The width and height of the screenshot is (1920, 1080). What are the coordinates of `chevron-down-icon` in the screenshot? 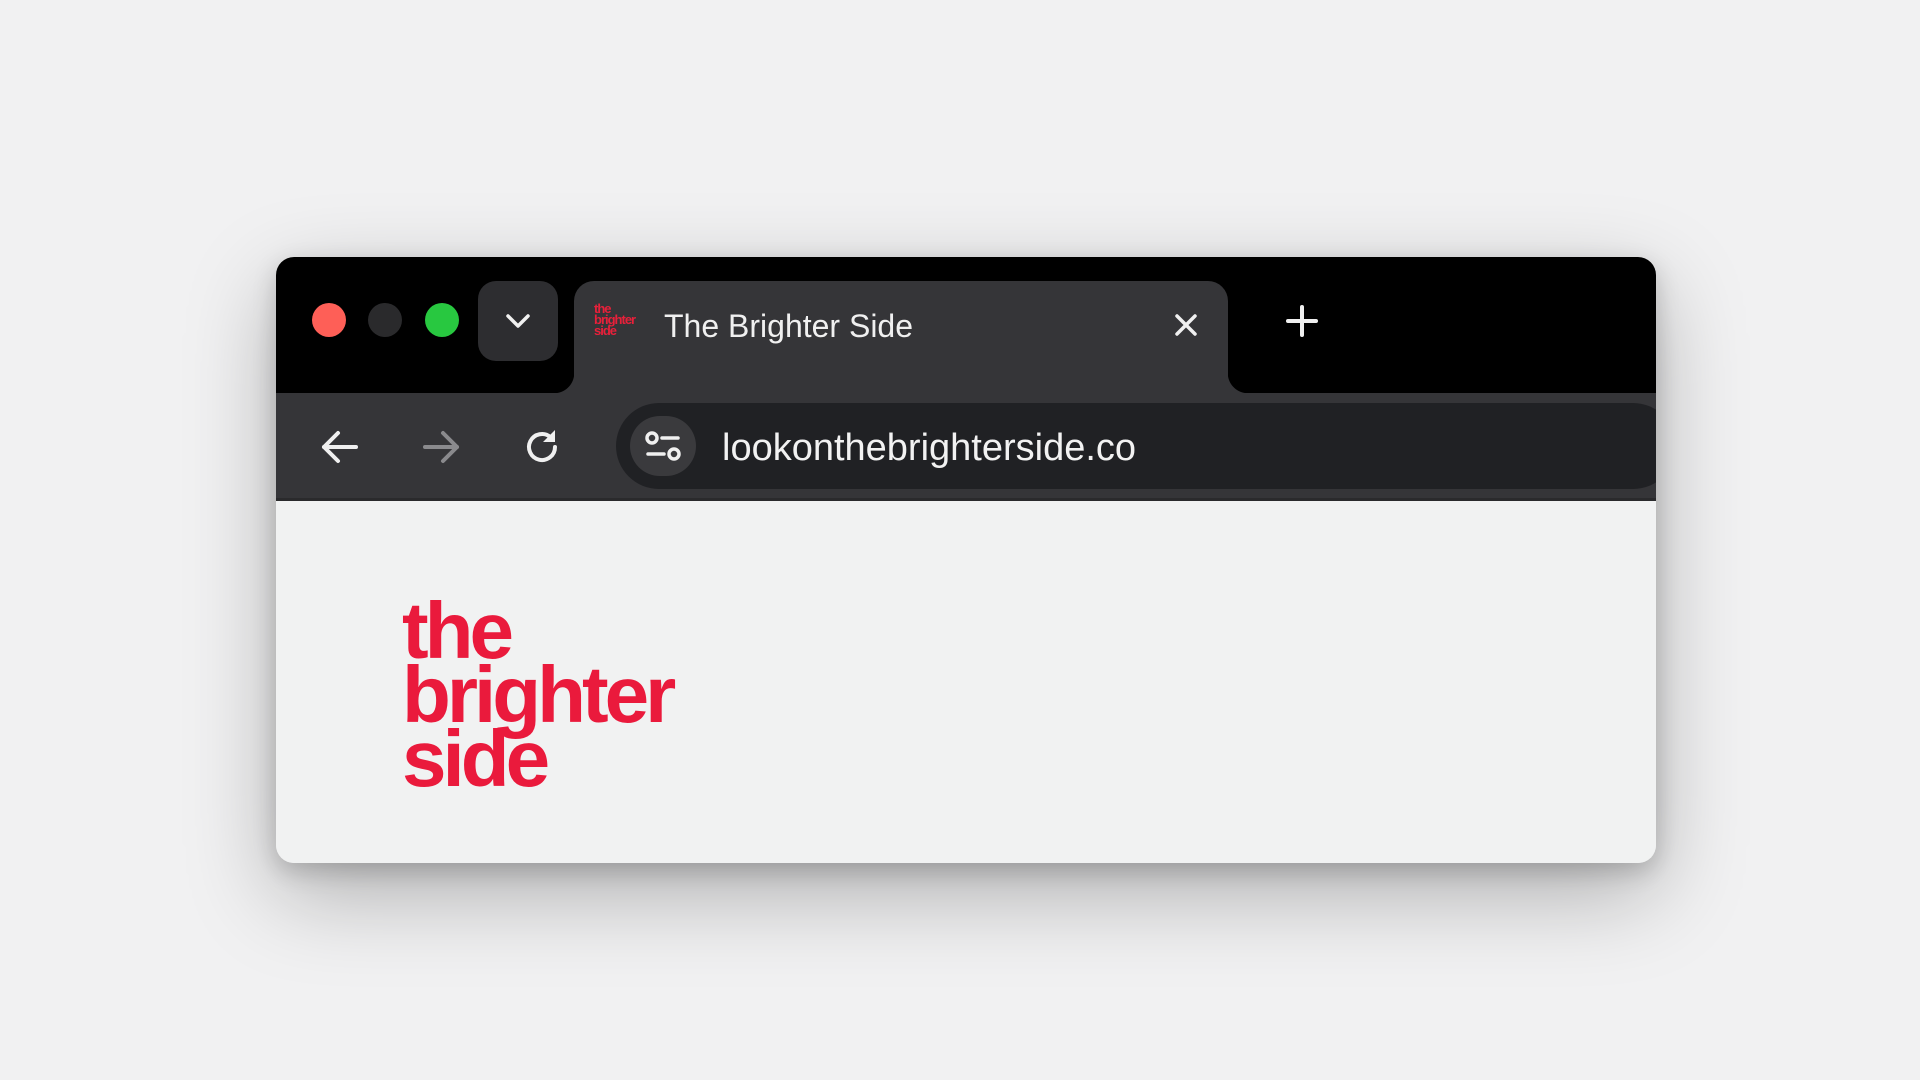 It's located at (518, 321).